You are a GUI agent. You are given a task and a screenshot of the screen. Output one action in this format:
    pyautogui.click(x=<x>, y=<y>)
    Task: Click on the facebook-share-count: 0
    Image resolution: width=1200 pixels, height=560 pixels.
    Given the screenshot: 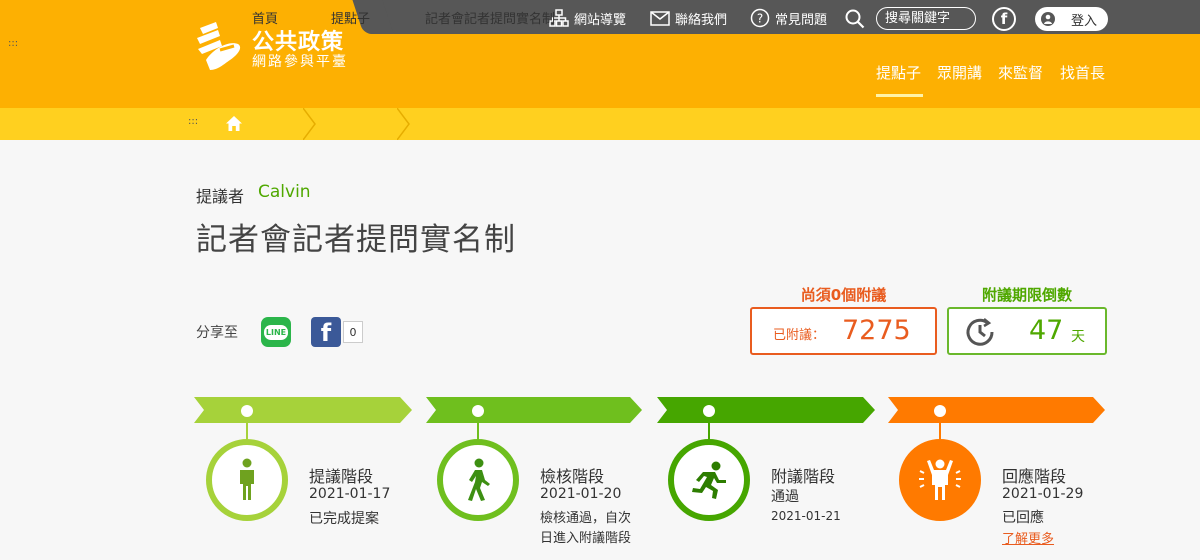 What is the action you would take?
    pyautogui.click(x=353, y=332)
    